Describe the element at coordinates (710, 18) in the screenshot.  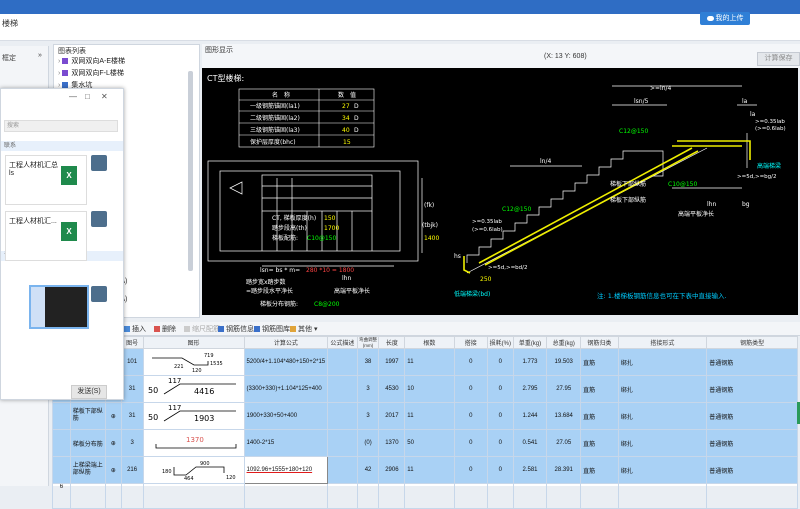
I see `cloud-icon` at that location.